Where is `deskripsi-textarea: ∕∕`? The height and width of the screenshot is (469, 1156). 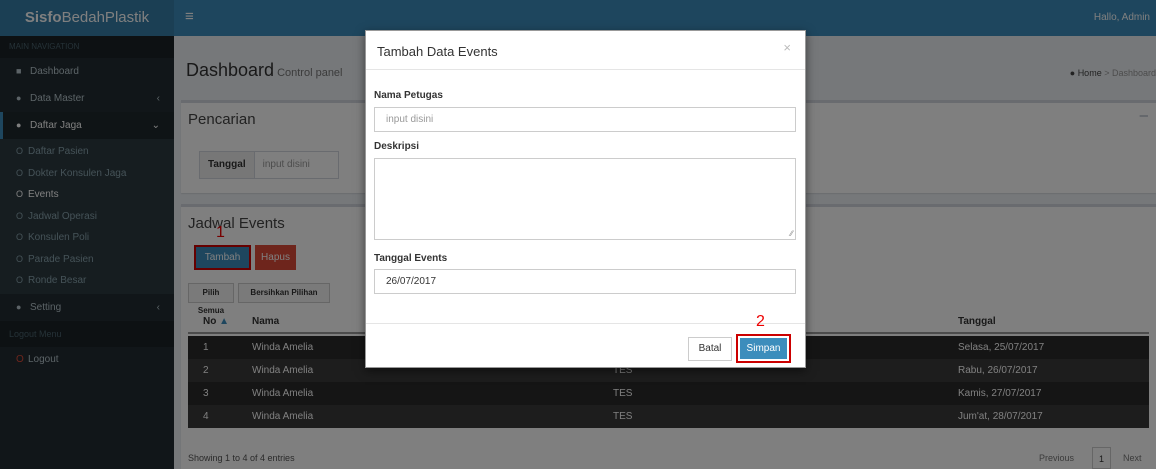 deskripsi-textarea: ∕∕ is located at coordinates (585, 199).